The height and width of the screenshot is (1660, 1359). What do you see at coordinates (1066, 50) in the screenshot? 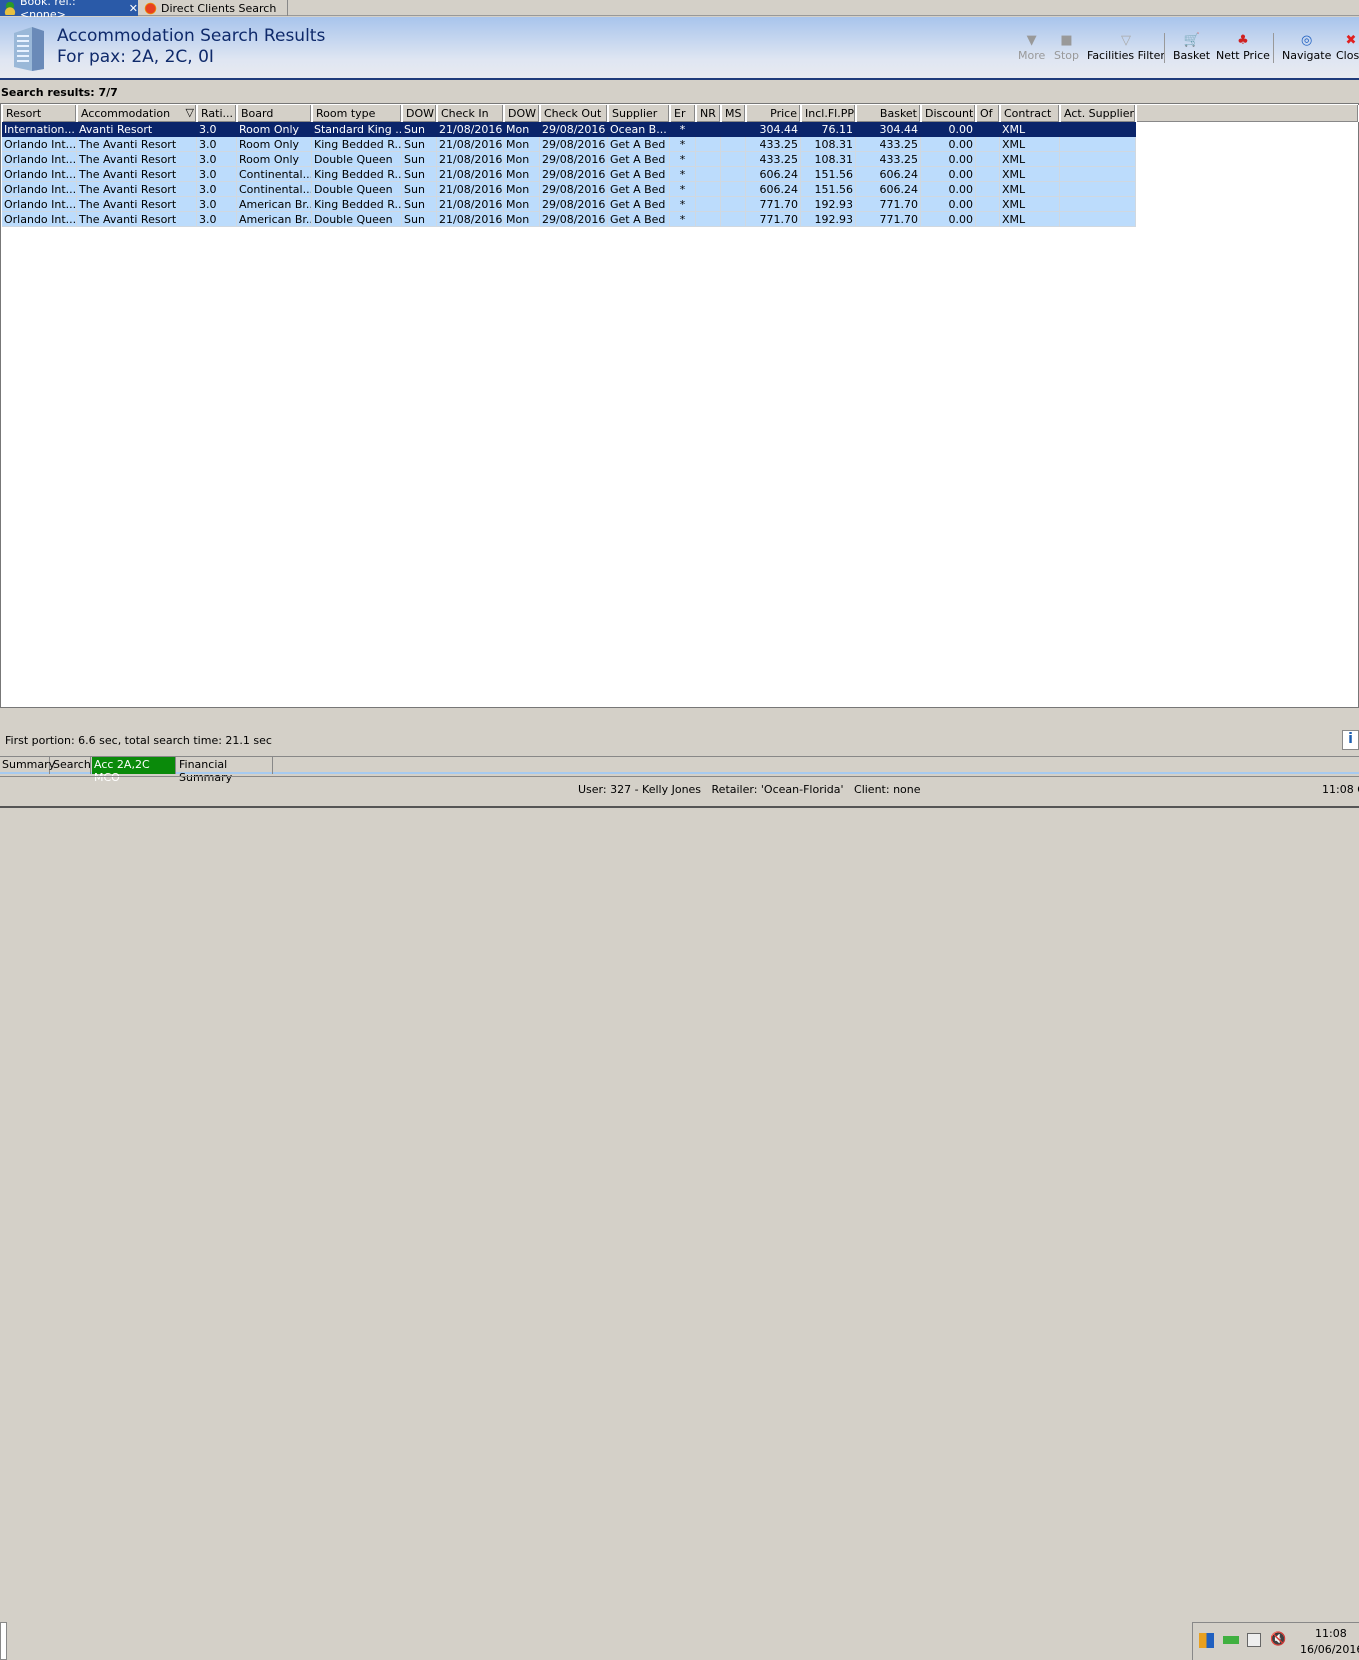
I see `stop-button: ■ Stop` at bounding box center [1066, 50].